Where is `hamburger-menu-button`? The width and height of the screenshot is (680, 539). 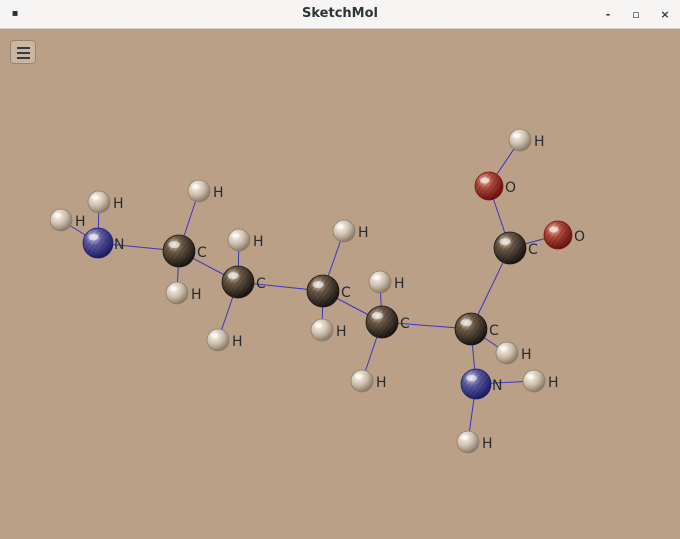 hamburger-menu-button is located at coordinates (23, 52).